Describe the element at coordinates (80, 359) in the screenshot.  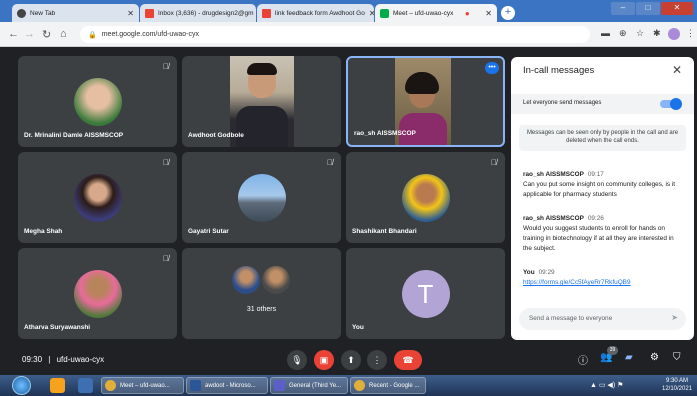
I see `meeting-code: ufd-uwao-cyx` at that location.